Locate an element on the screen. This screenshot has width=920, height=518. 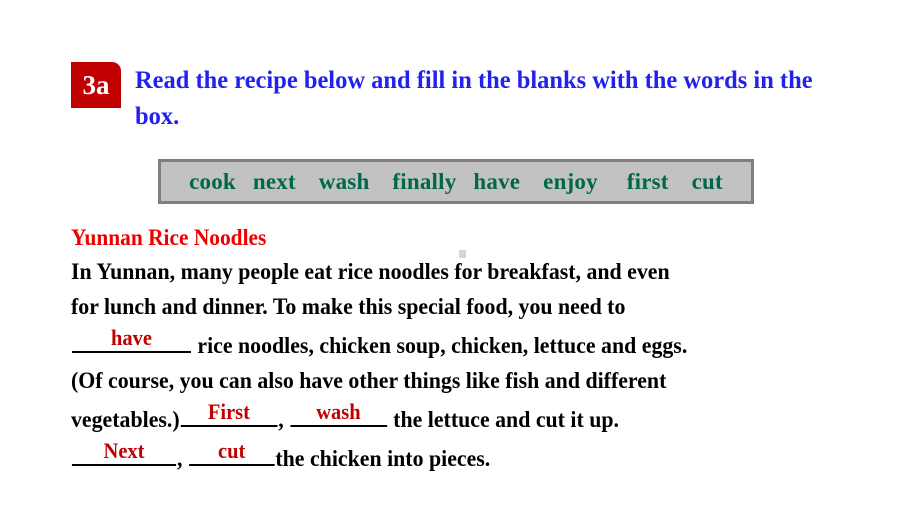
word-bank-item-finally: finally is located at coordinates (424, 182).